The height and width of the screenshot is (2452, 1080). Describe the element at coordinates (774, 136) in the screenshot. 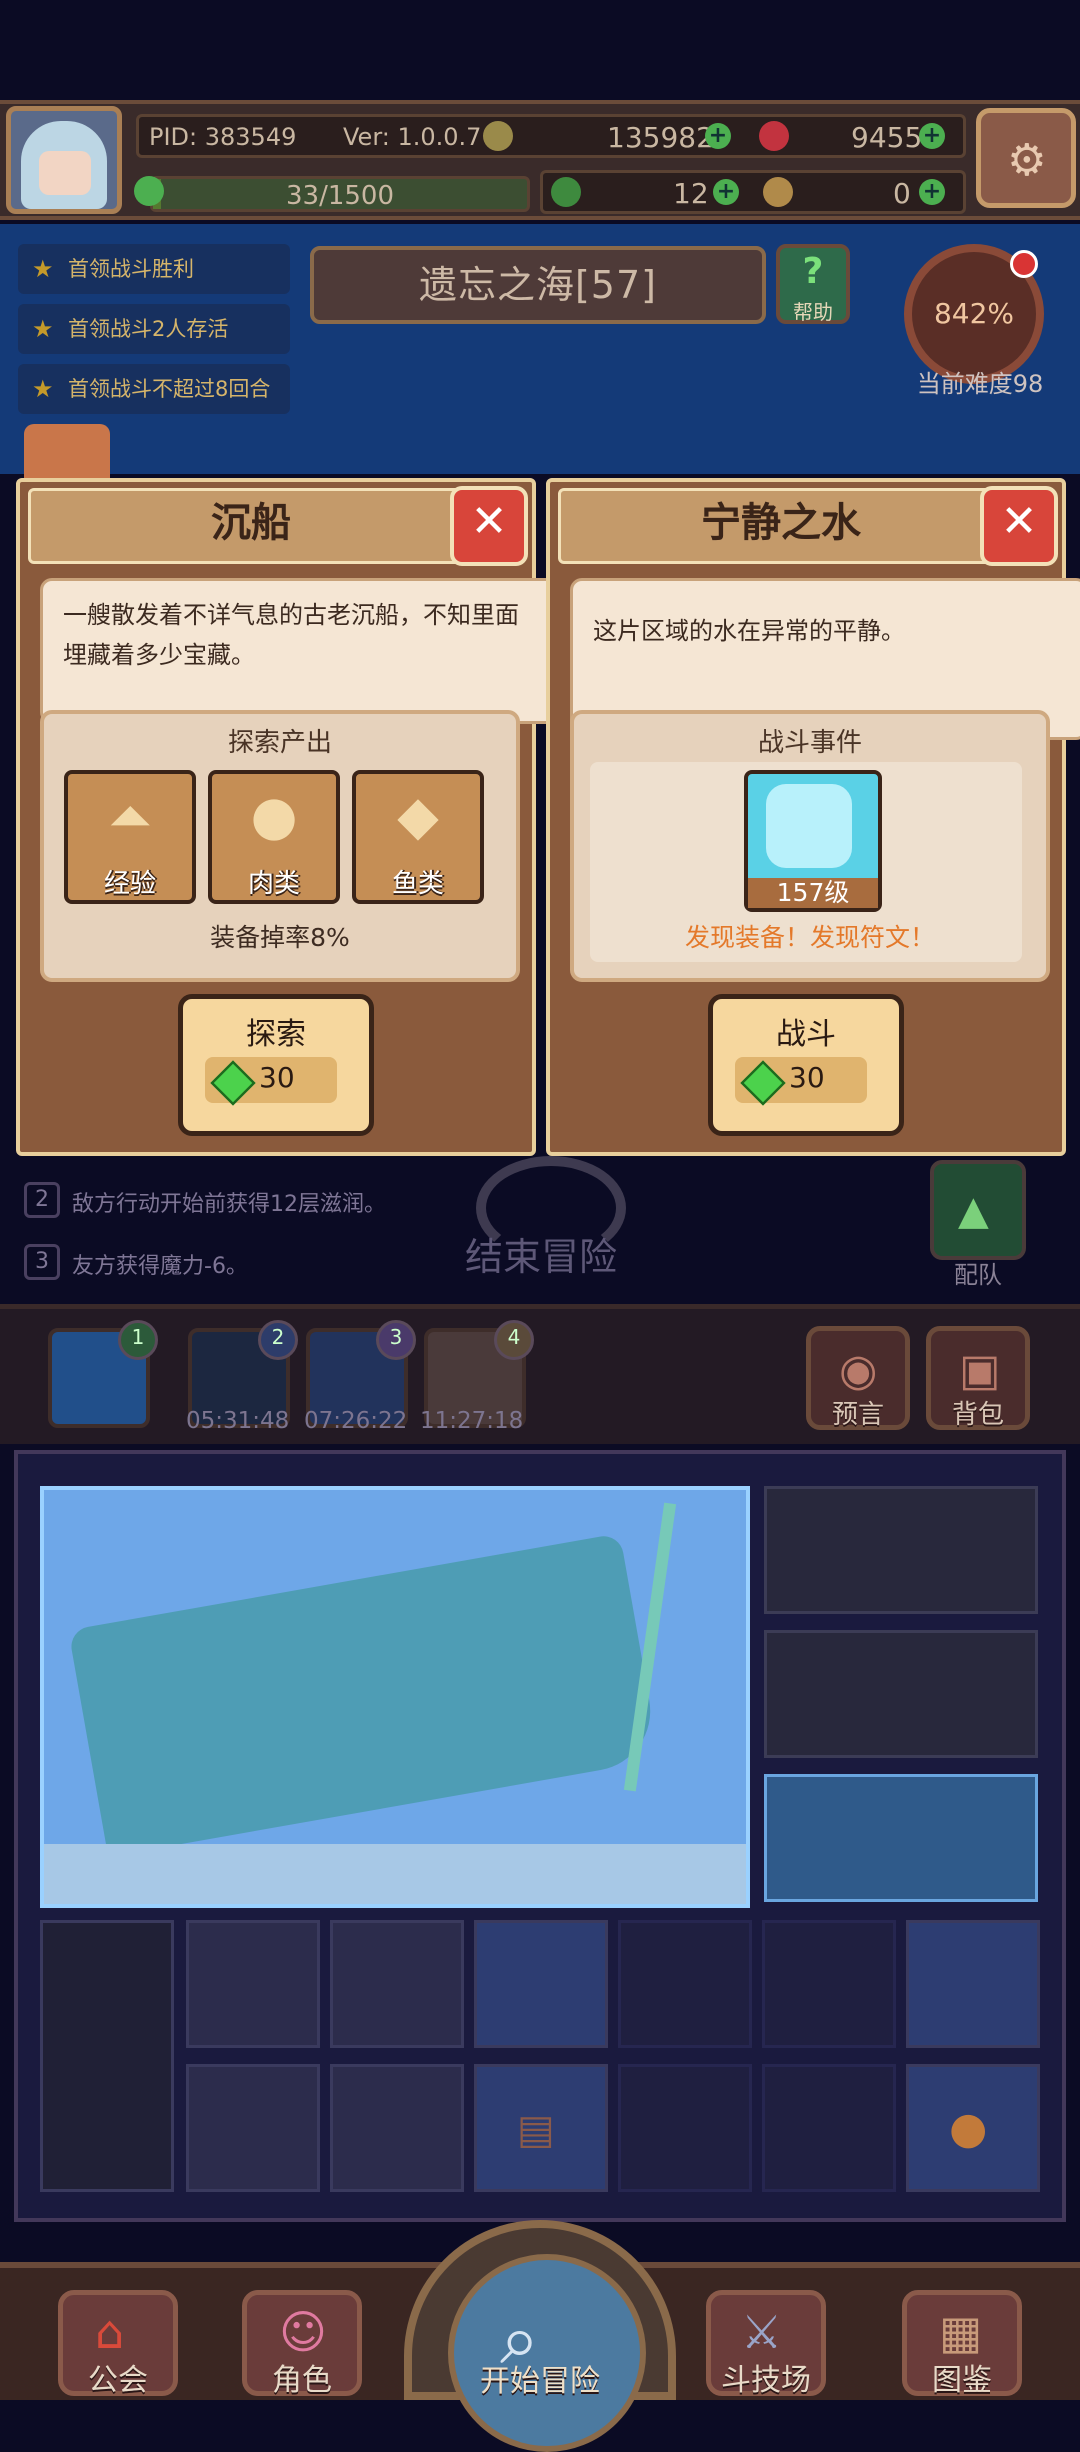

I see `ruby-icon` at that location.